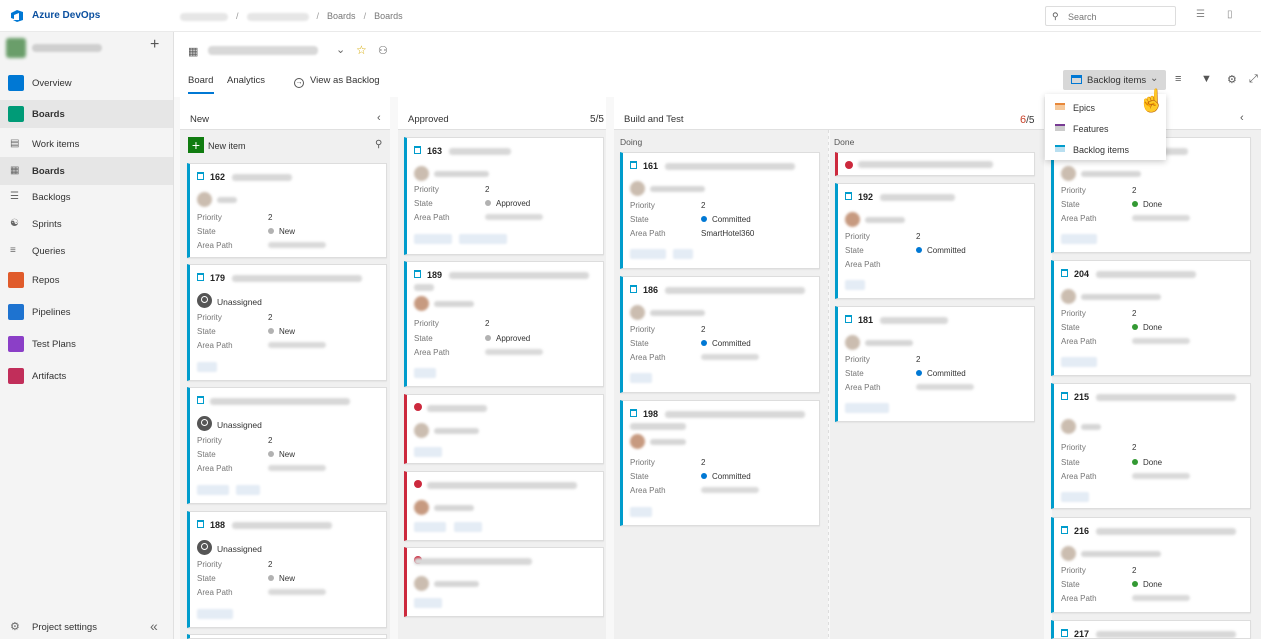 The image size is (1261, 639). What do you see at coordinates (504, 324) in the screenshot?
I see `card-189: 189 Priority 2 State Approved Area Path` at bounding box center [504, 324].